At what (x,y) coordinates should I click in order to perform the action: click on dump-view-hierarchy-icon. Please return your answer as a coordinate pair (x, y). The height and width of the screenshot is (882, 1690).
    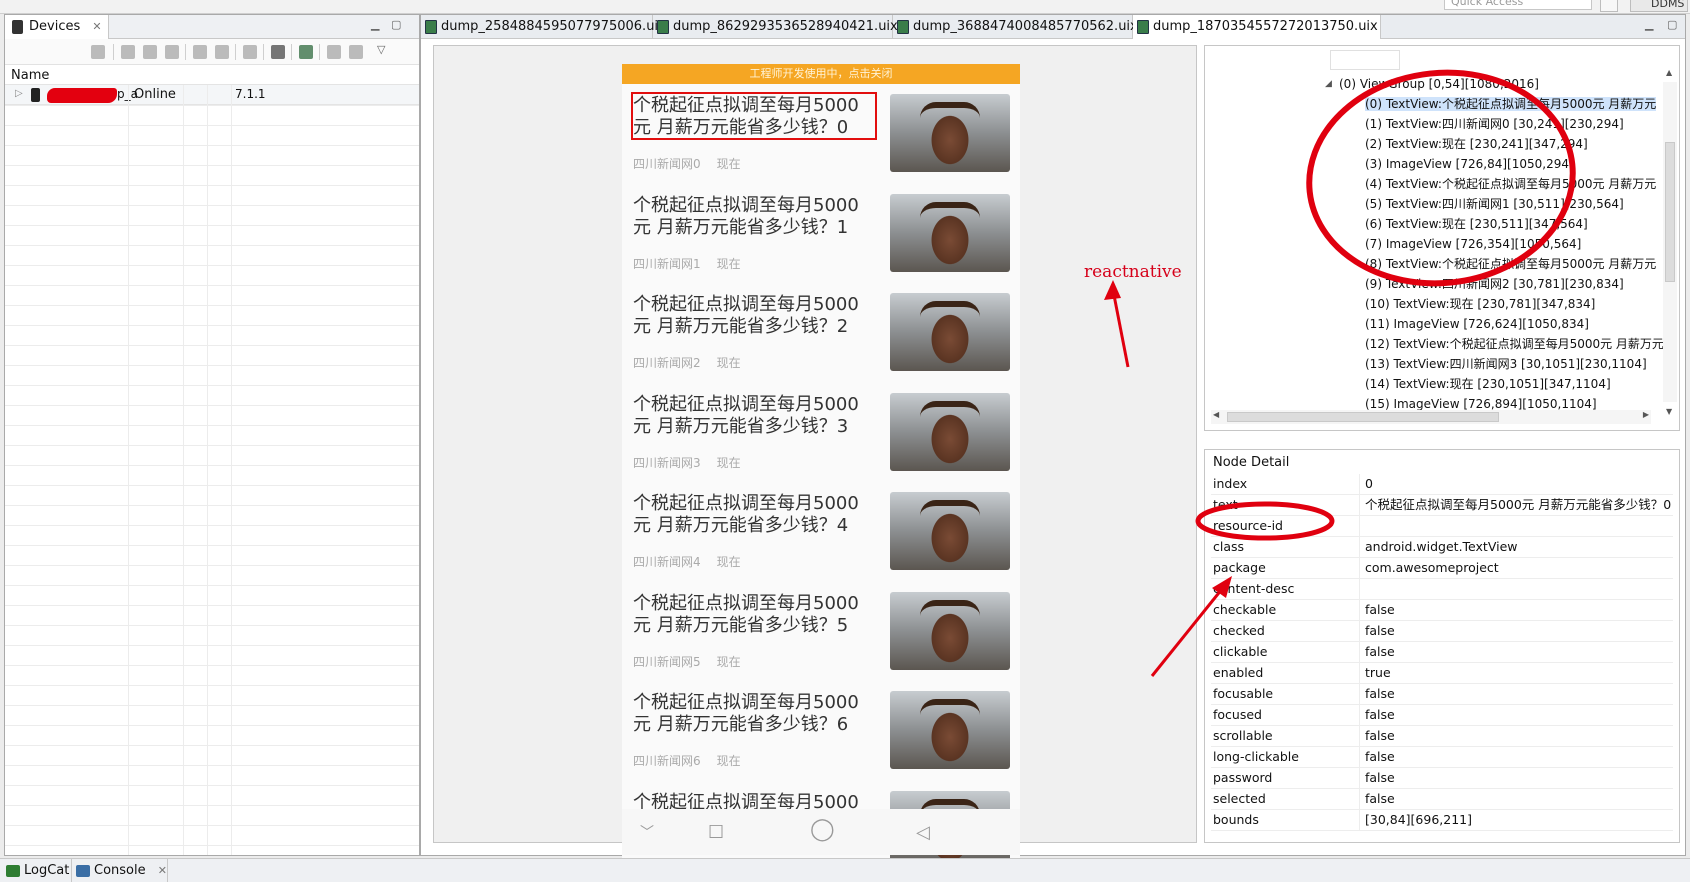
    Looking at the image, I should click on (306, 52).